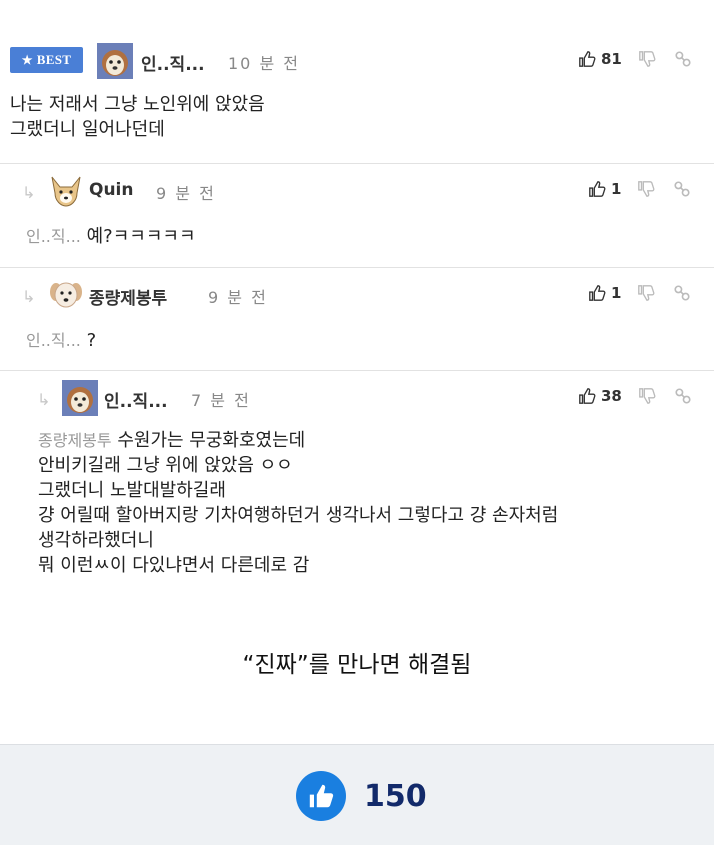 This screenshot has width=714, height=845. What do you see at coordinates (96, 540) in the screenshot?
I see `comment-line: 생각하라했더니` at bounding box center [96, 540].